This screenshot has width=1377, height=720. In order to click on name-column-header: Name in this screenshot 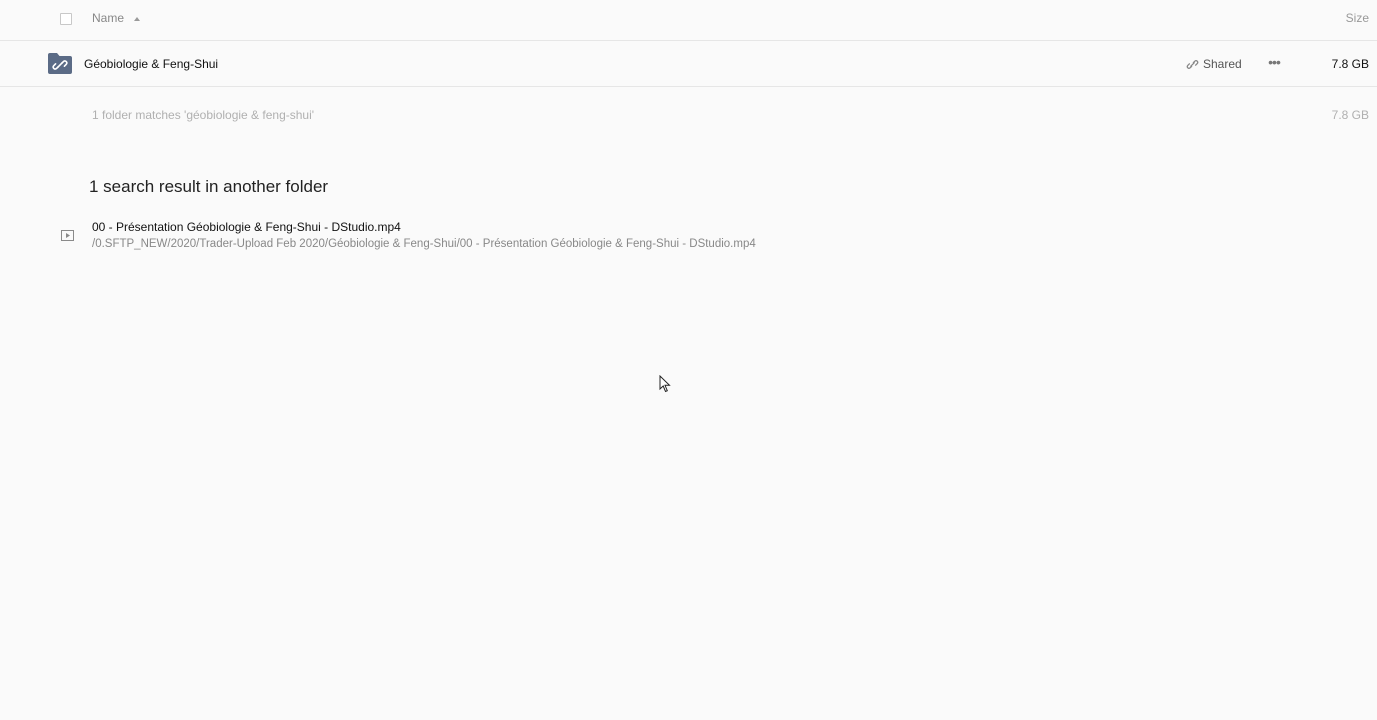, I will do `click(116, 18)`.